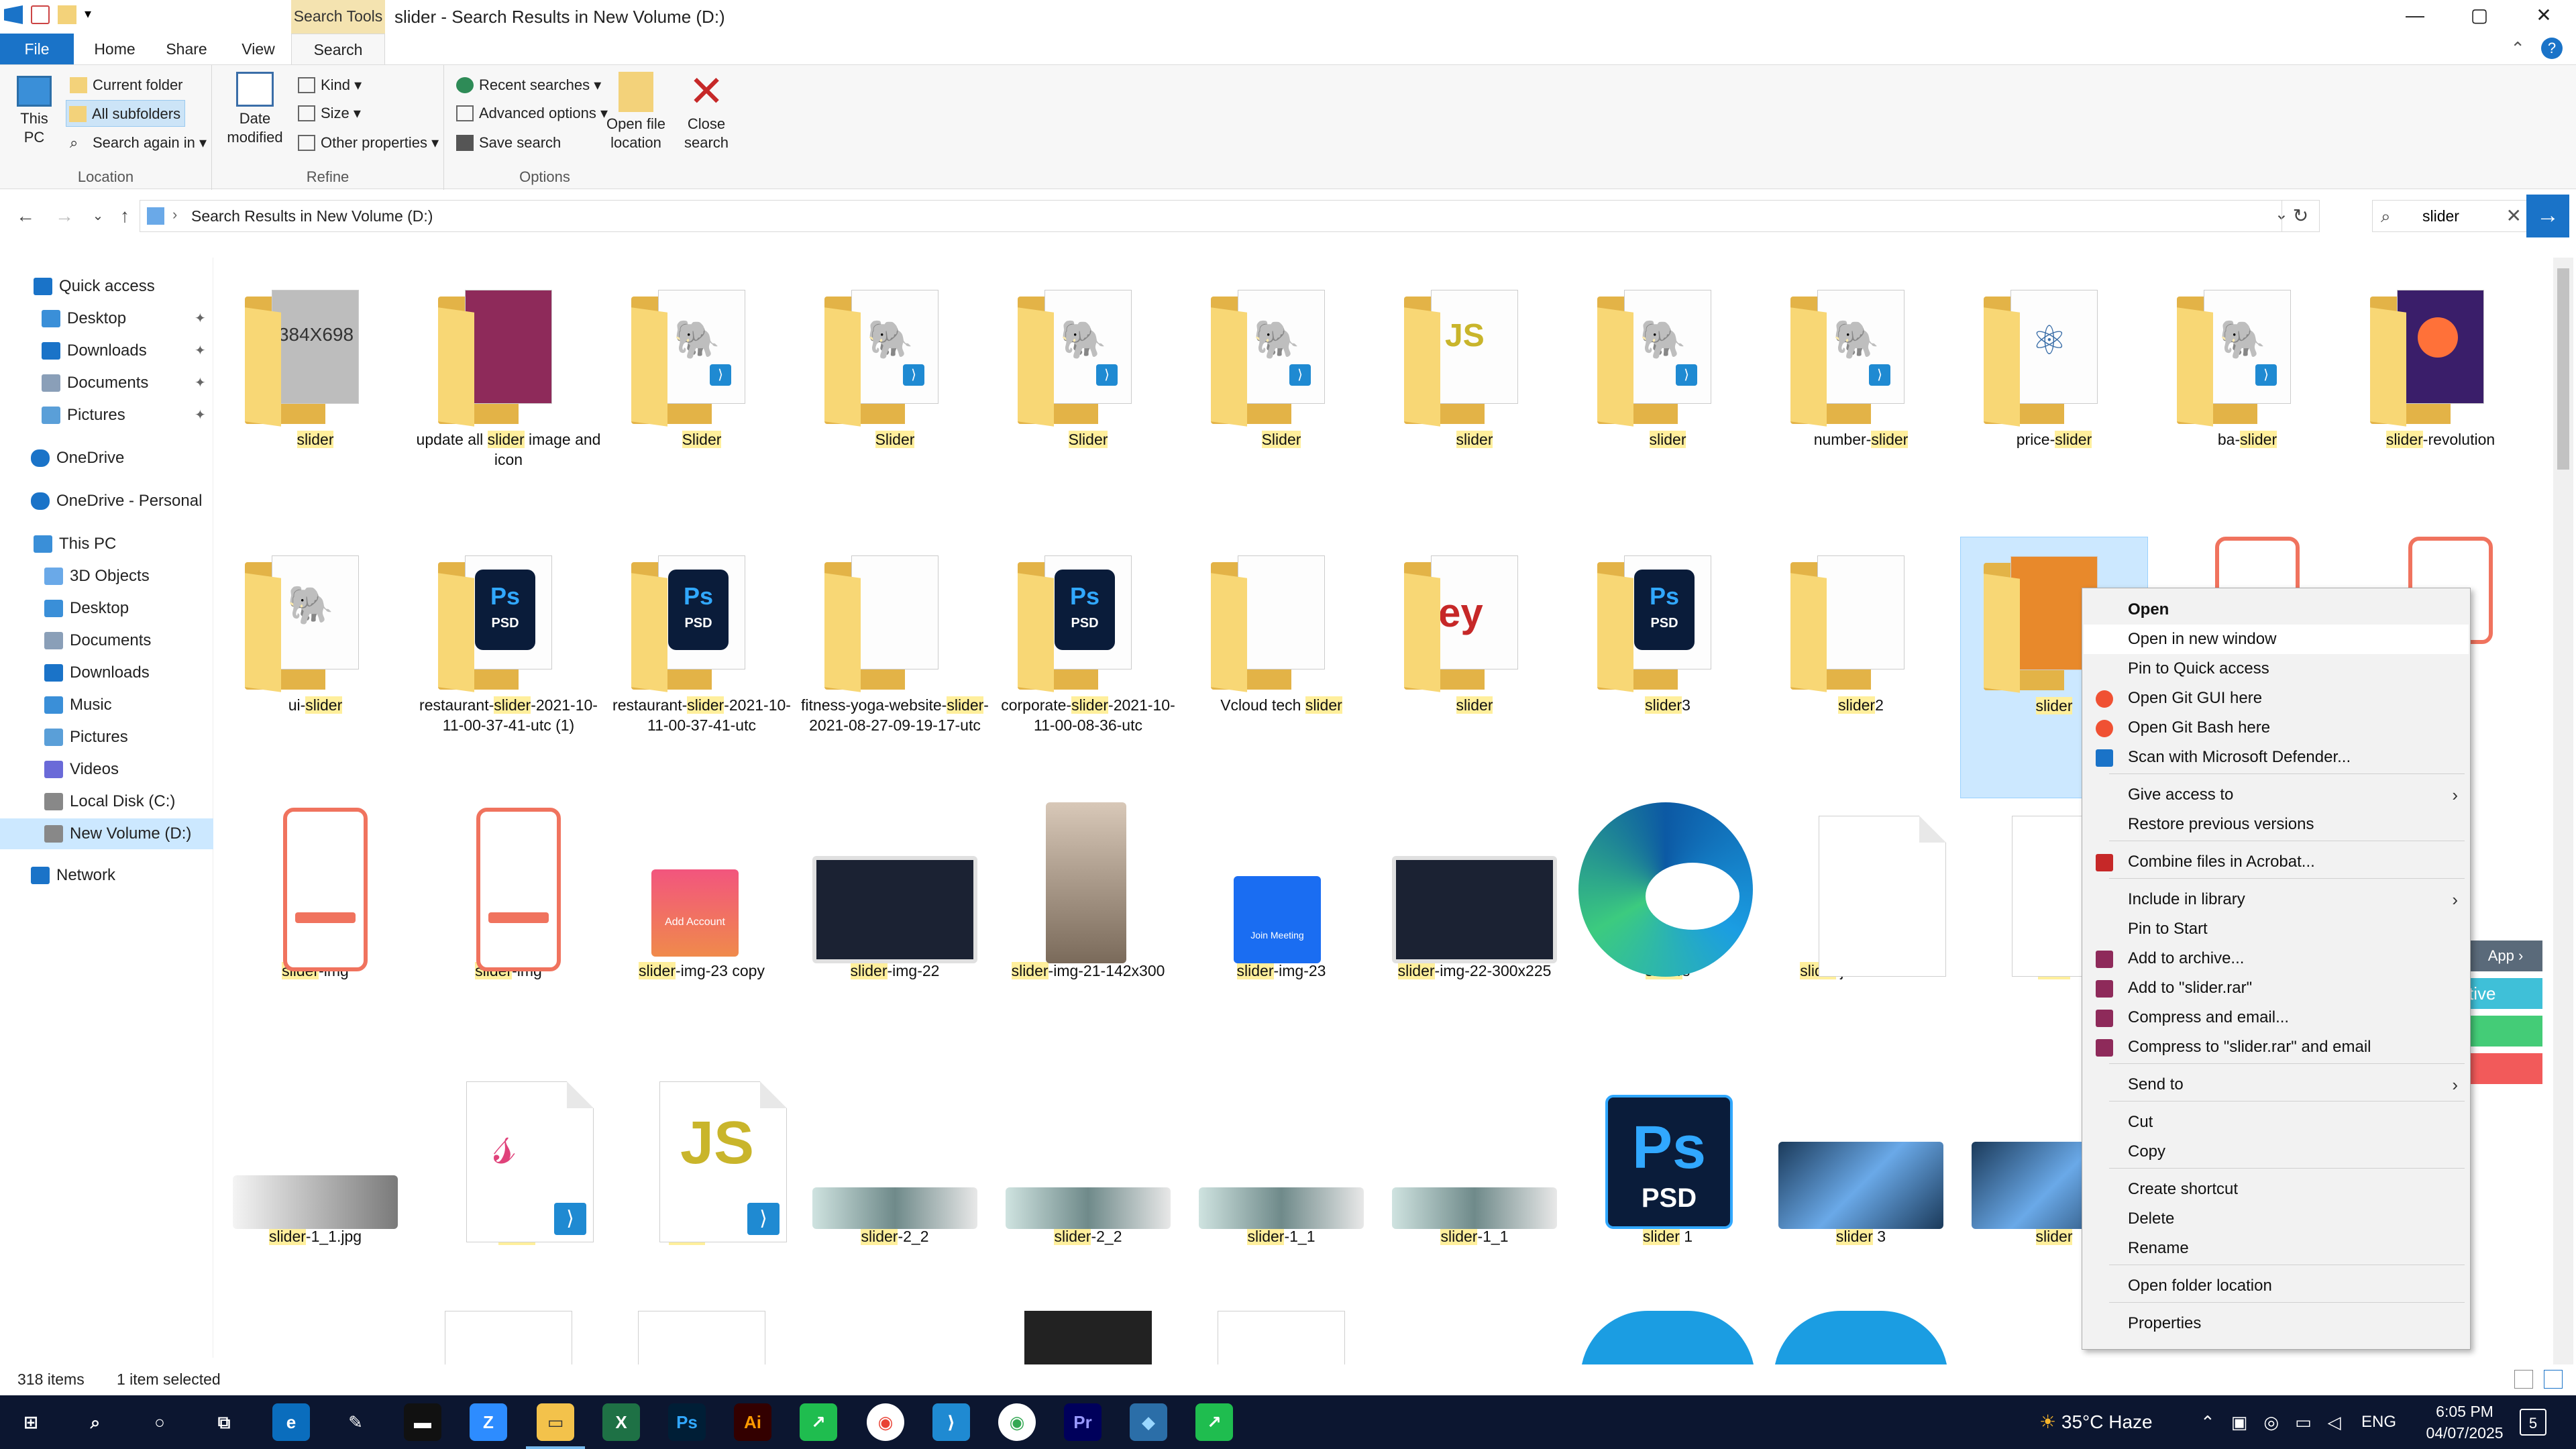  What do you see at coordinates (1088, 398) in the screenshot?
I see `file-item: 🐘 ⟩ Slider` at bounding box center [1088, 398].